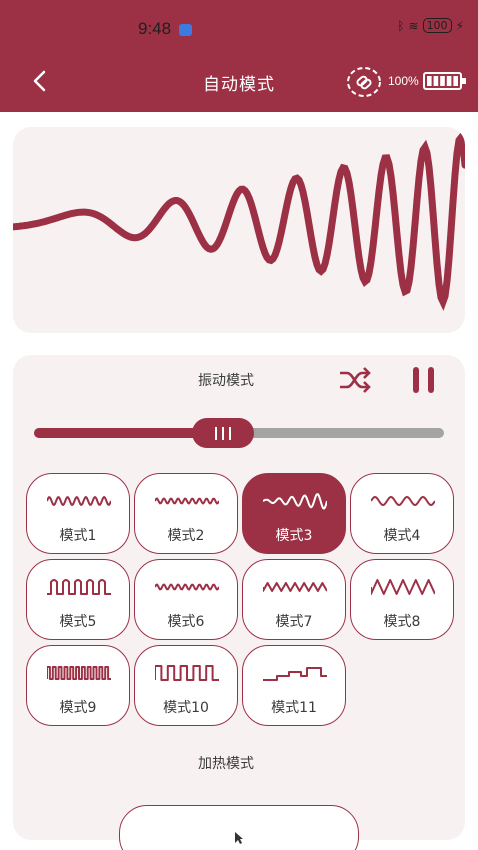 The width and height of the screenshot is (478, 850). What do you see at coordinates (239, 56) in the screenshot?
I see `header-bar: 9:48 ᛒ ≋ 100 ⚡ 自动模式 100%` at bounding box center [239, 56].